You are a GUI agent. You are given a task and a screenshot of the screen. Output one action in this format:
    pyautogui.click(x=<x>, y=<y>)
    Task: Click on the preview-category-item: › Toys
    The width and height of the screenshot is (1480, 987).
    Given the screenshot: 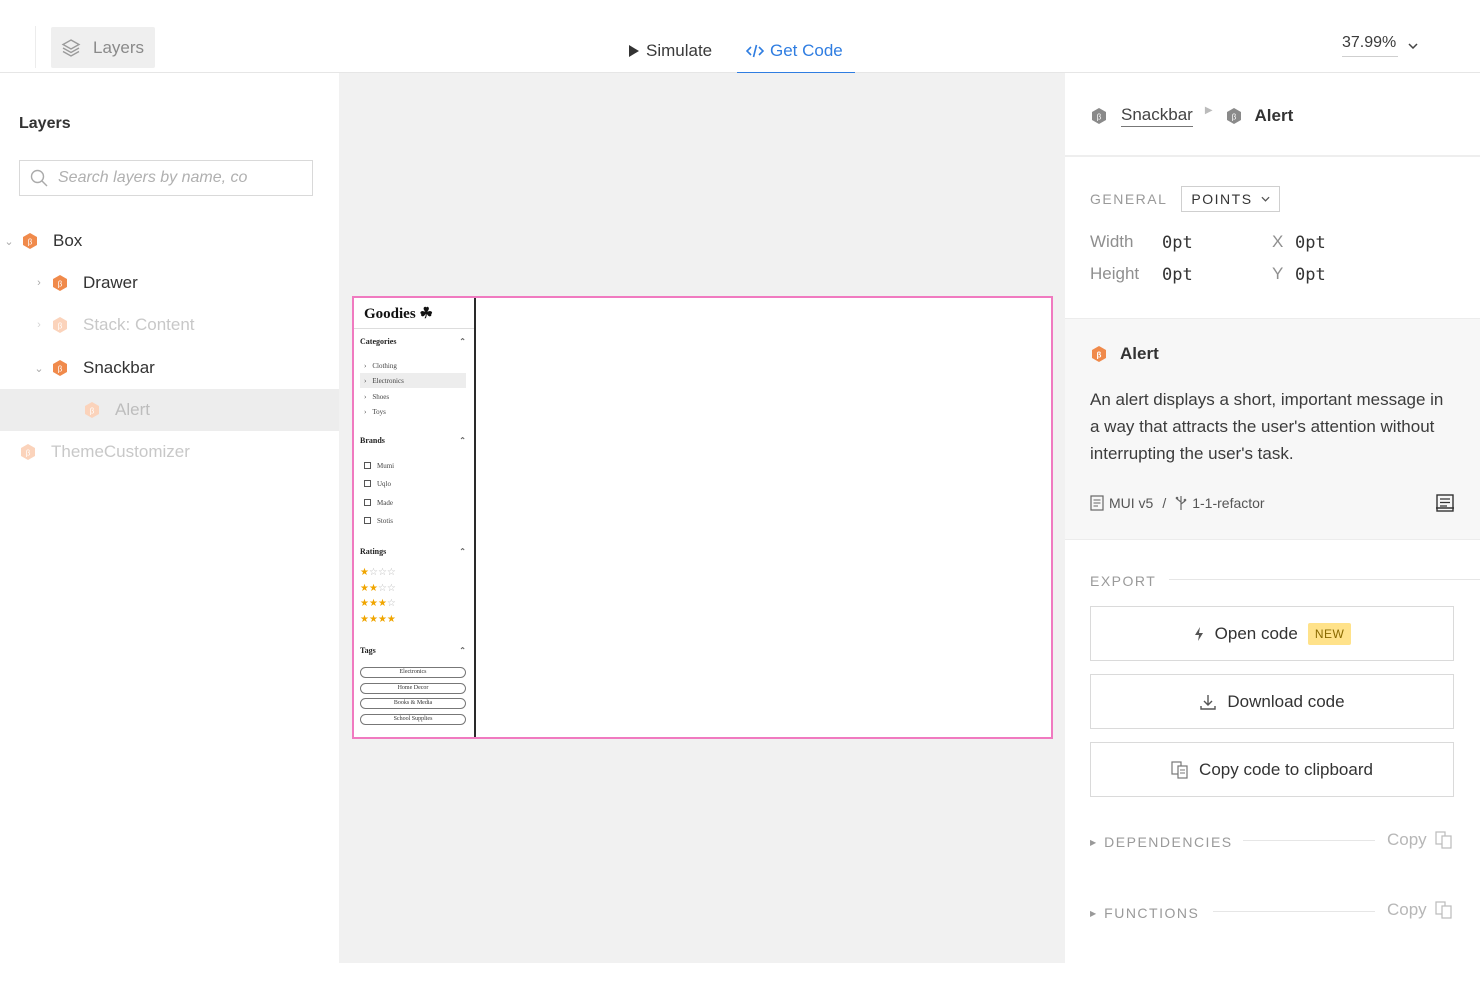 What is the action you would take?
    pyautogui.click(x=375, y=411)
    